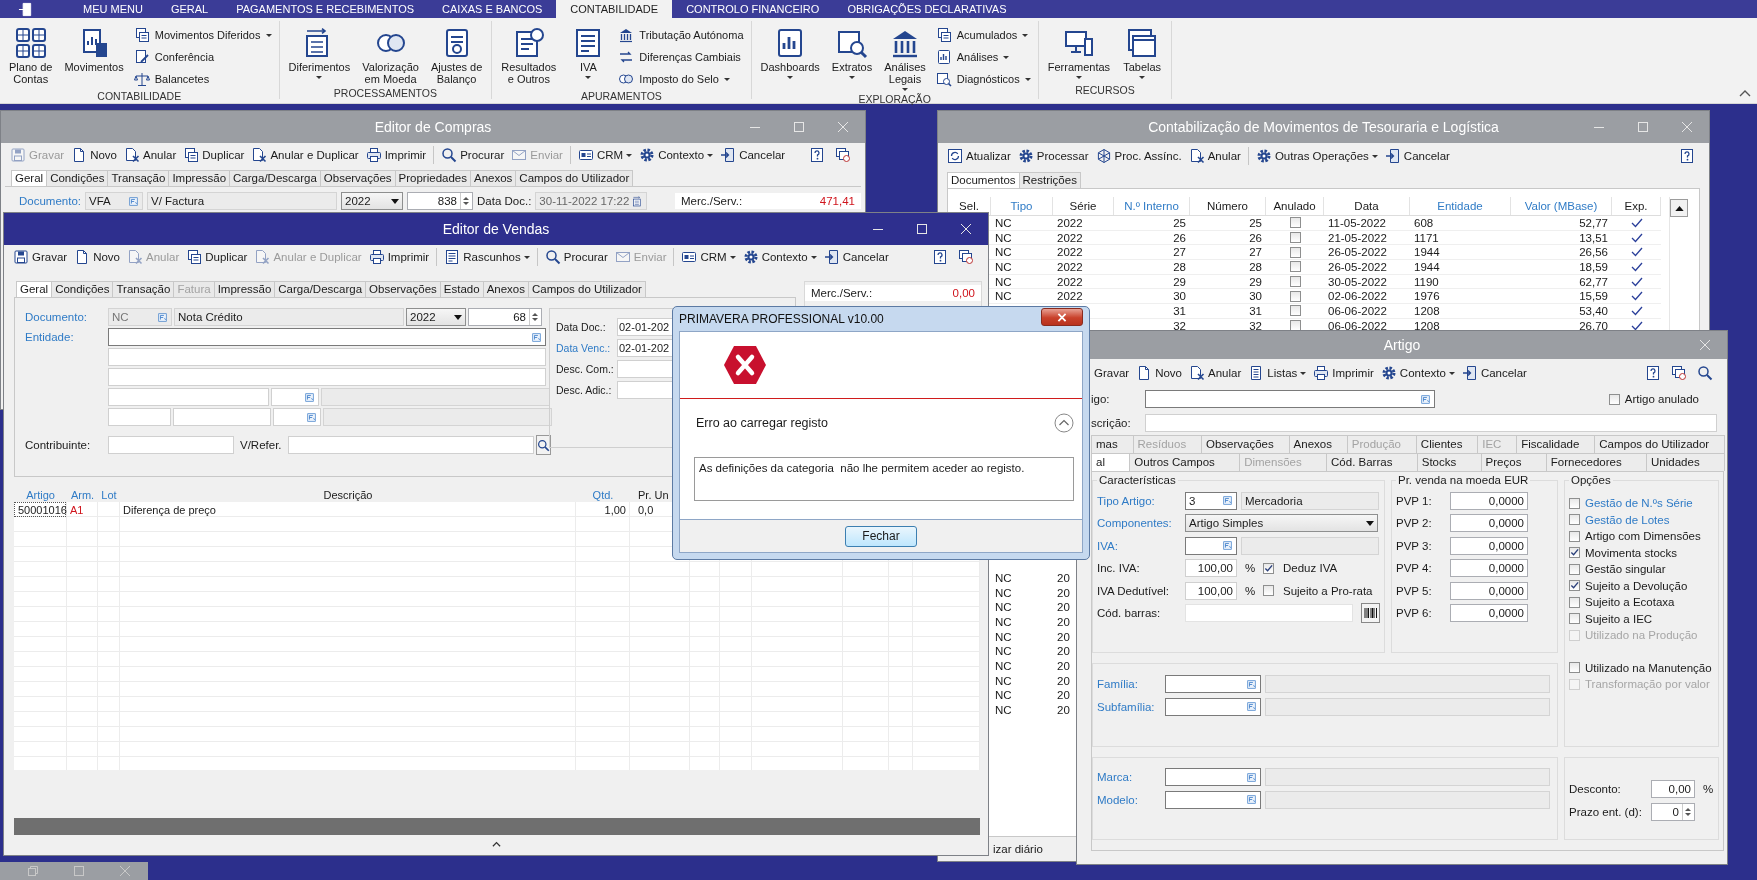 The height and width of the screenshot is (880, 1757). What do you see at coordinates (1126, 500) in the screenshot?
I see `field-label: Tipo Artigo:` at bounding box center [1126, 500].